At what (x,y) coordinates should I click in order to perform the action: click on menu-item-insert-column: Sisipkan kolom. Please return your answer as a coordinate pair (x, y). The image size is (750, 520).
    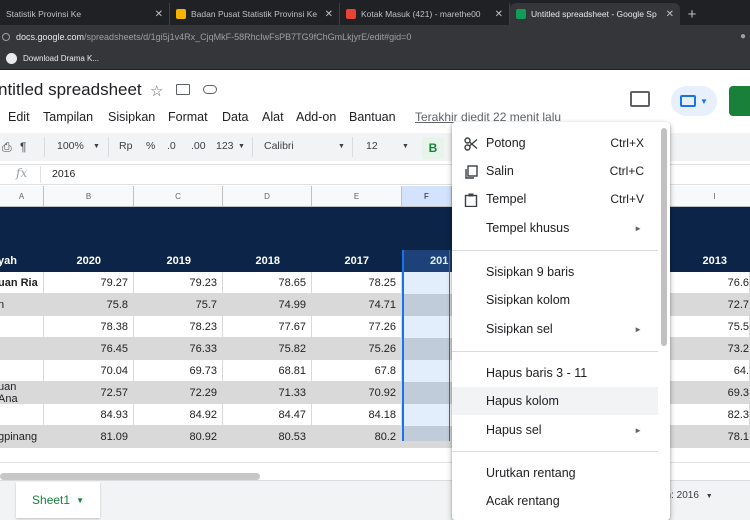
    Looking at the image, I should click on (555, 300).